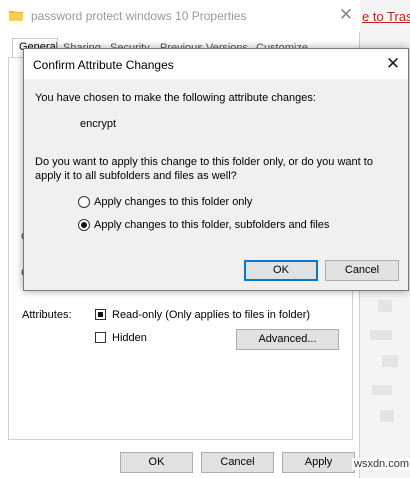  Describe the element at coordinates (129, 338) in the screenshot. I see `hidden-label: Hidden` at that location.